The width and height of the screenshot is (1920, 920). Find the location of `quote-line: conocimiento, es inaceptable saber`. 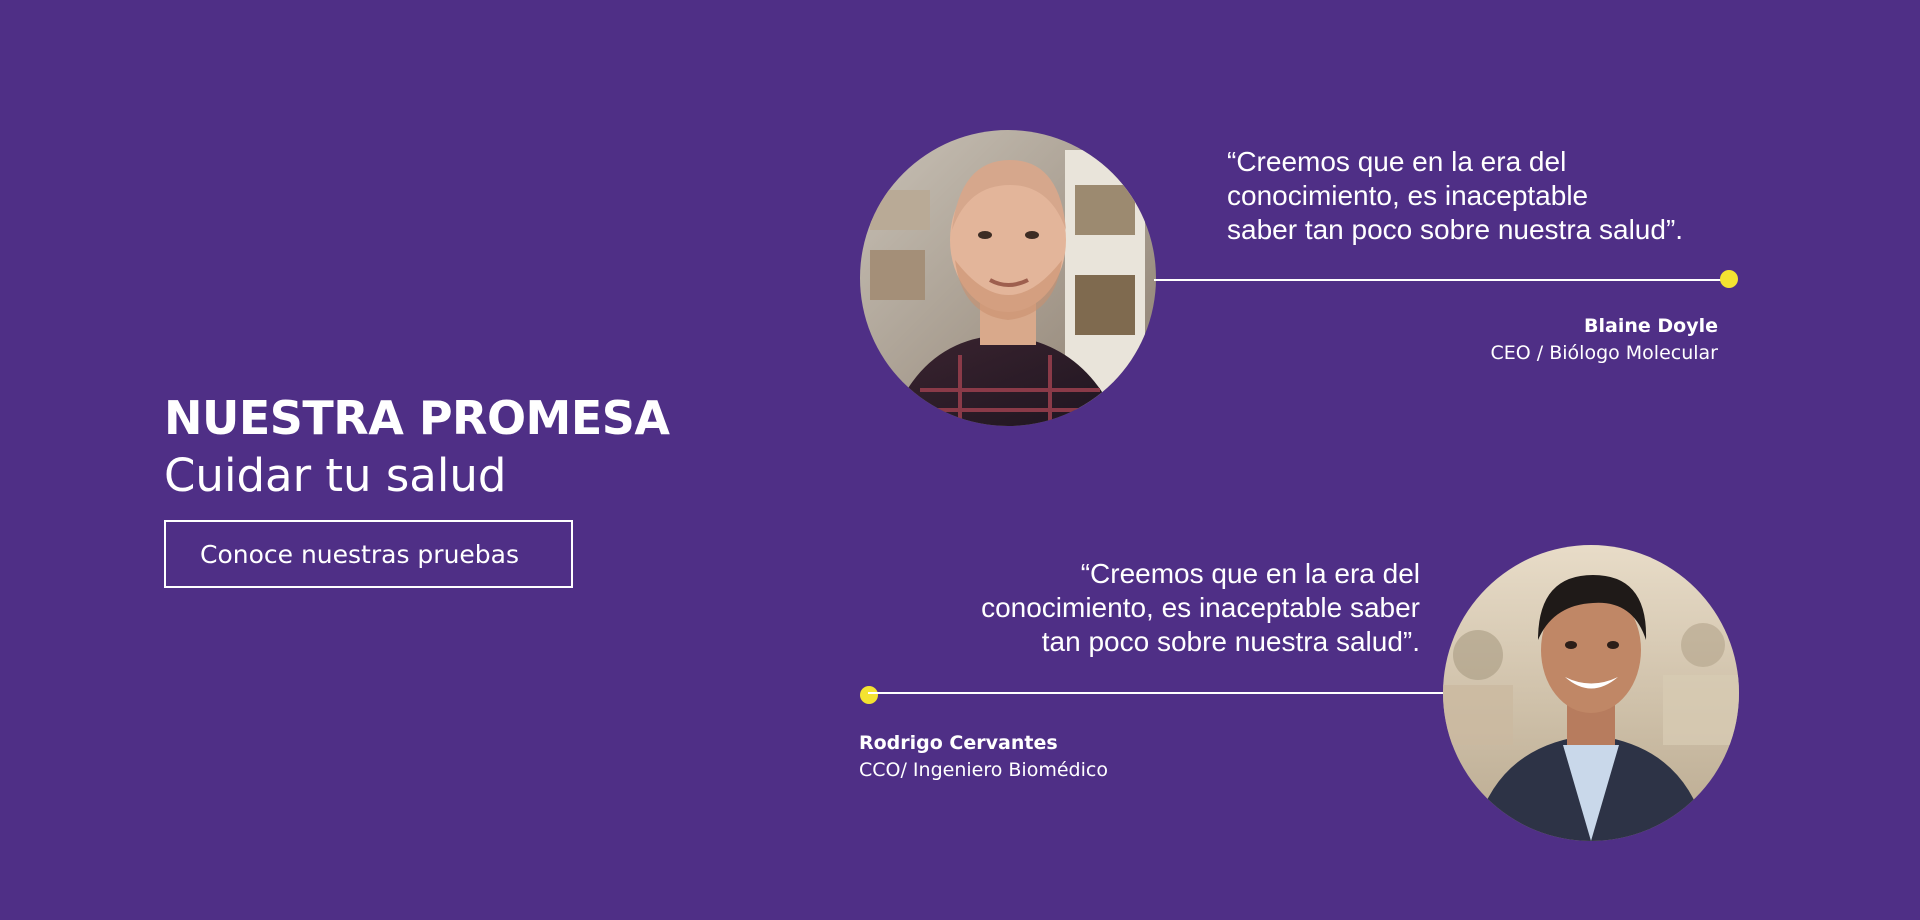

quote-line: conocimiento, es inaceptable saber is located at coordinates (1200, 607).